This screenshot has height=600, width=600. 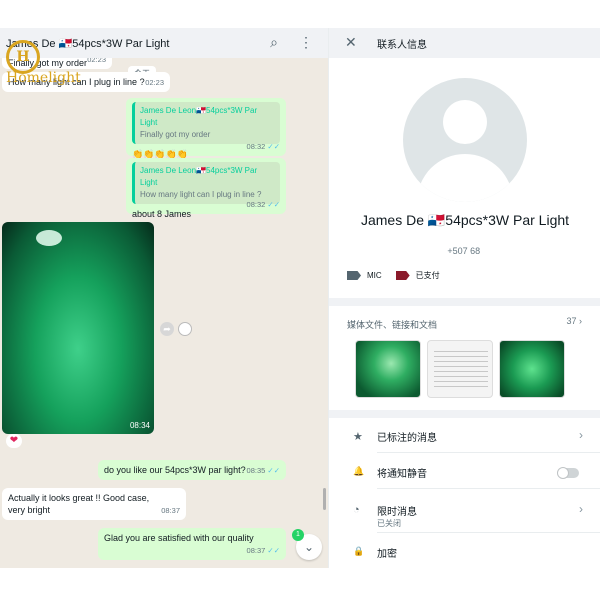 I want to click on starred-messages-row: ★ 已标注的消息 ›, so click(x=464, y=438).